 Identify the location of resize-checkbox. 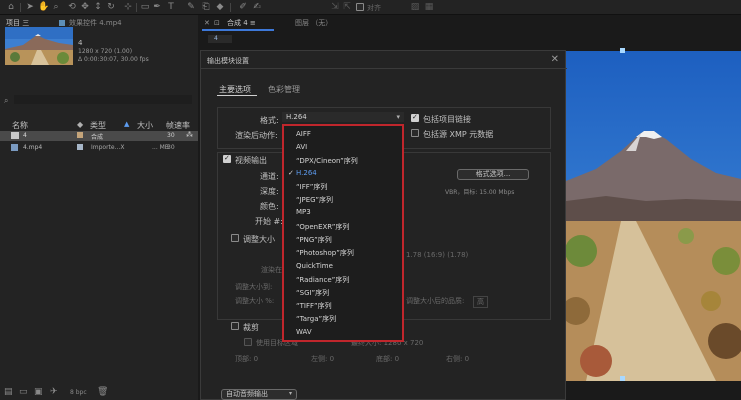
(235, 238).